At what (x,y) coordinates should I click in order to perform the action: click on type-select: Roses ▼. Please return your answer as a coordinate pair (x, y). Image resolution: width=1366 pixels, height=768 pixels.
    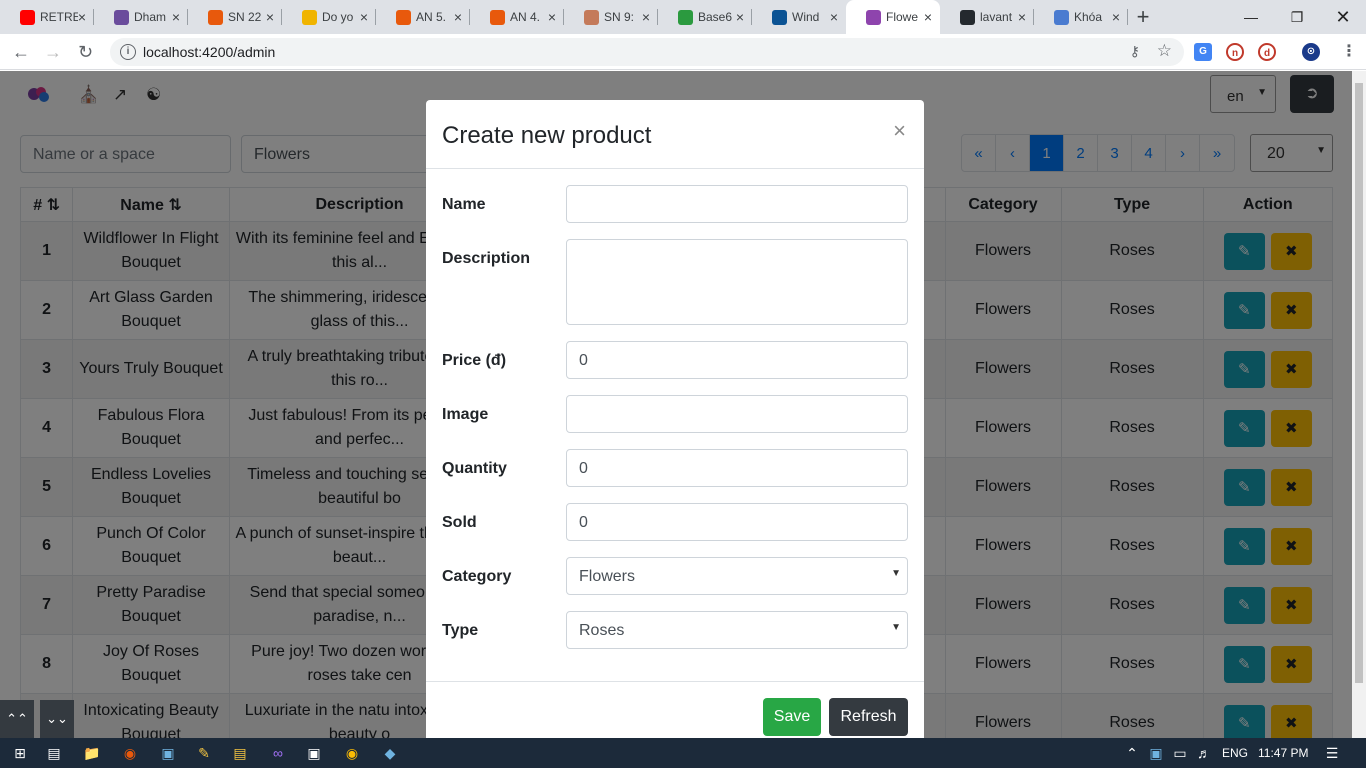
    Looking at the image, I should click on (737, 630).